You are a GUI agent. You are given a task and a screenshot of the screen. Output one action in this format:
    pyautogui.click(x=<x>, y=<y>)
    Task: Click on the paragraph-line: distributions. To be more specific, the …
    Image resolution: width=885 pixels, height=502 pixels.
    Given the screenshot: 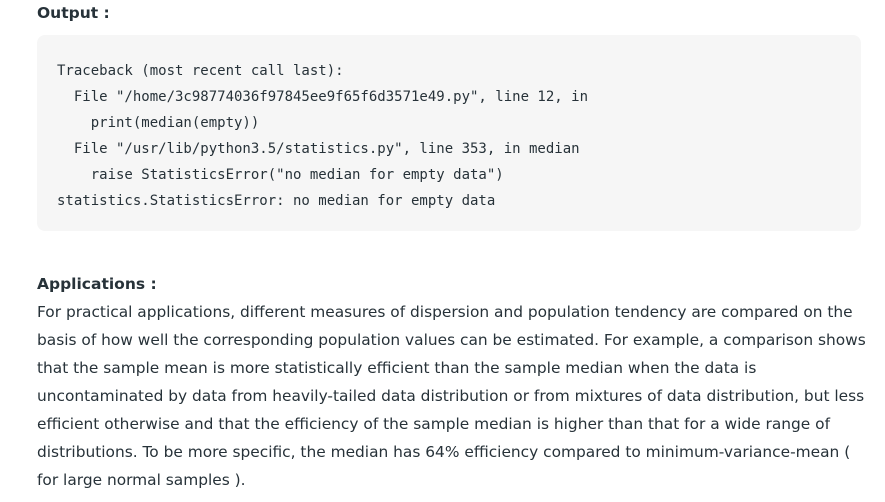 What is the action you would take?
    pyautogui.click(x=444, y=452)
    